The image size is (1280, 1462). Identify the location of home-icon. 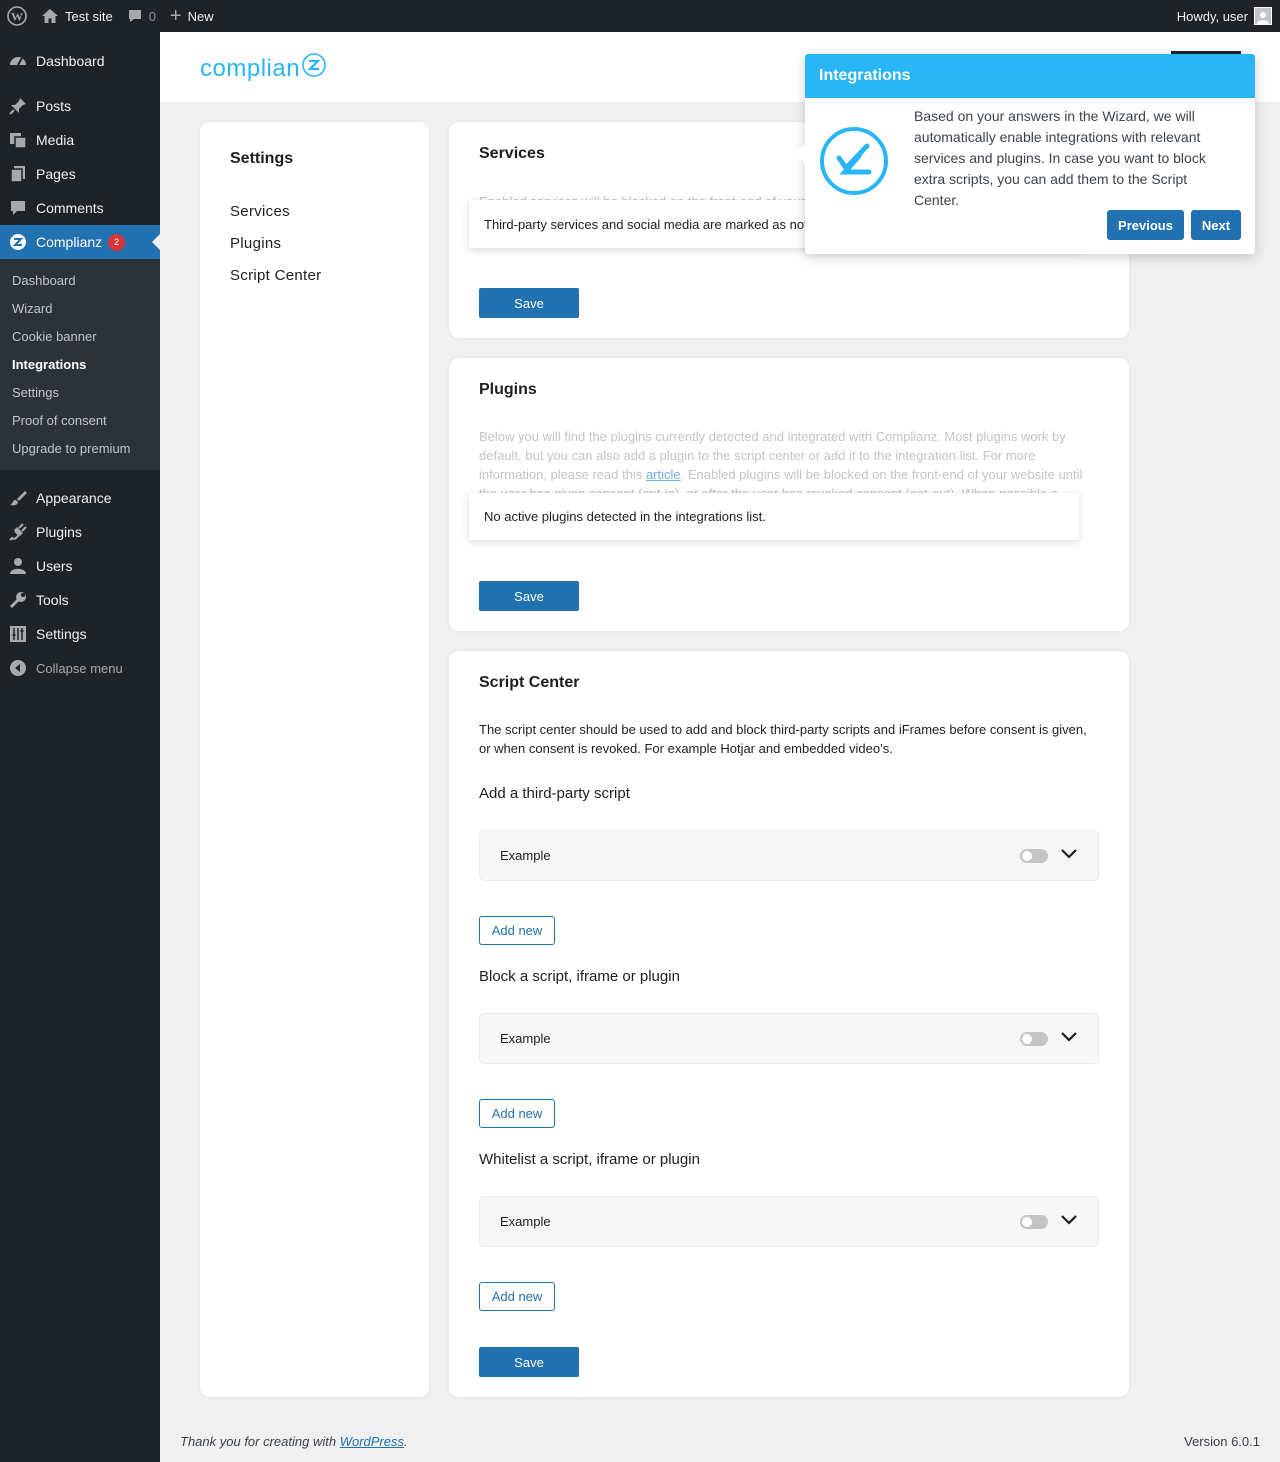
(50, 16).